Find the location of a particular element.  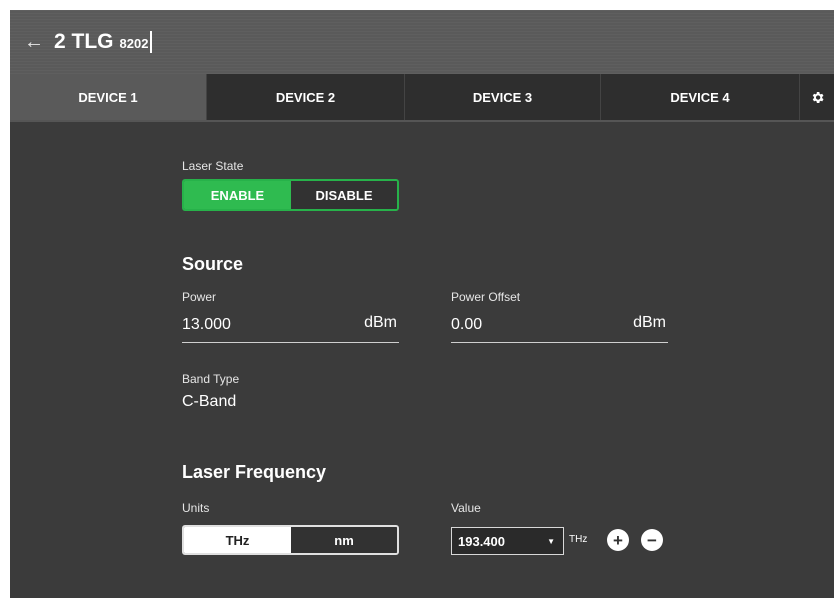

text-caret is located at coordinates (151, 42).